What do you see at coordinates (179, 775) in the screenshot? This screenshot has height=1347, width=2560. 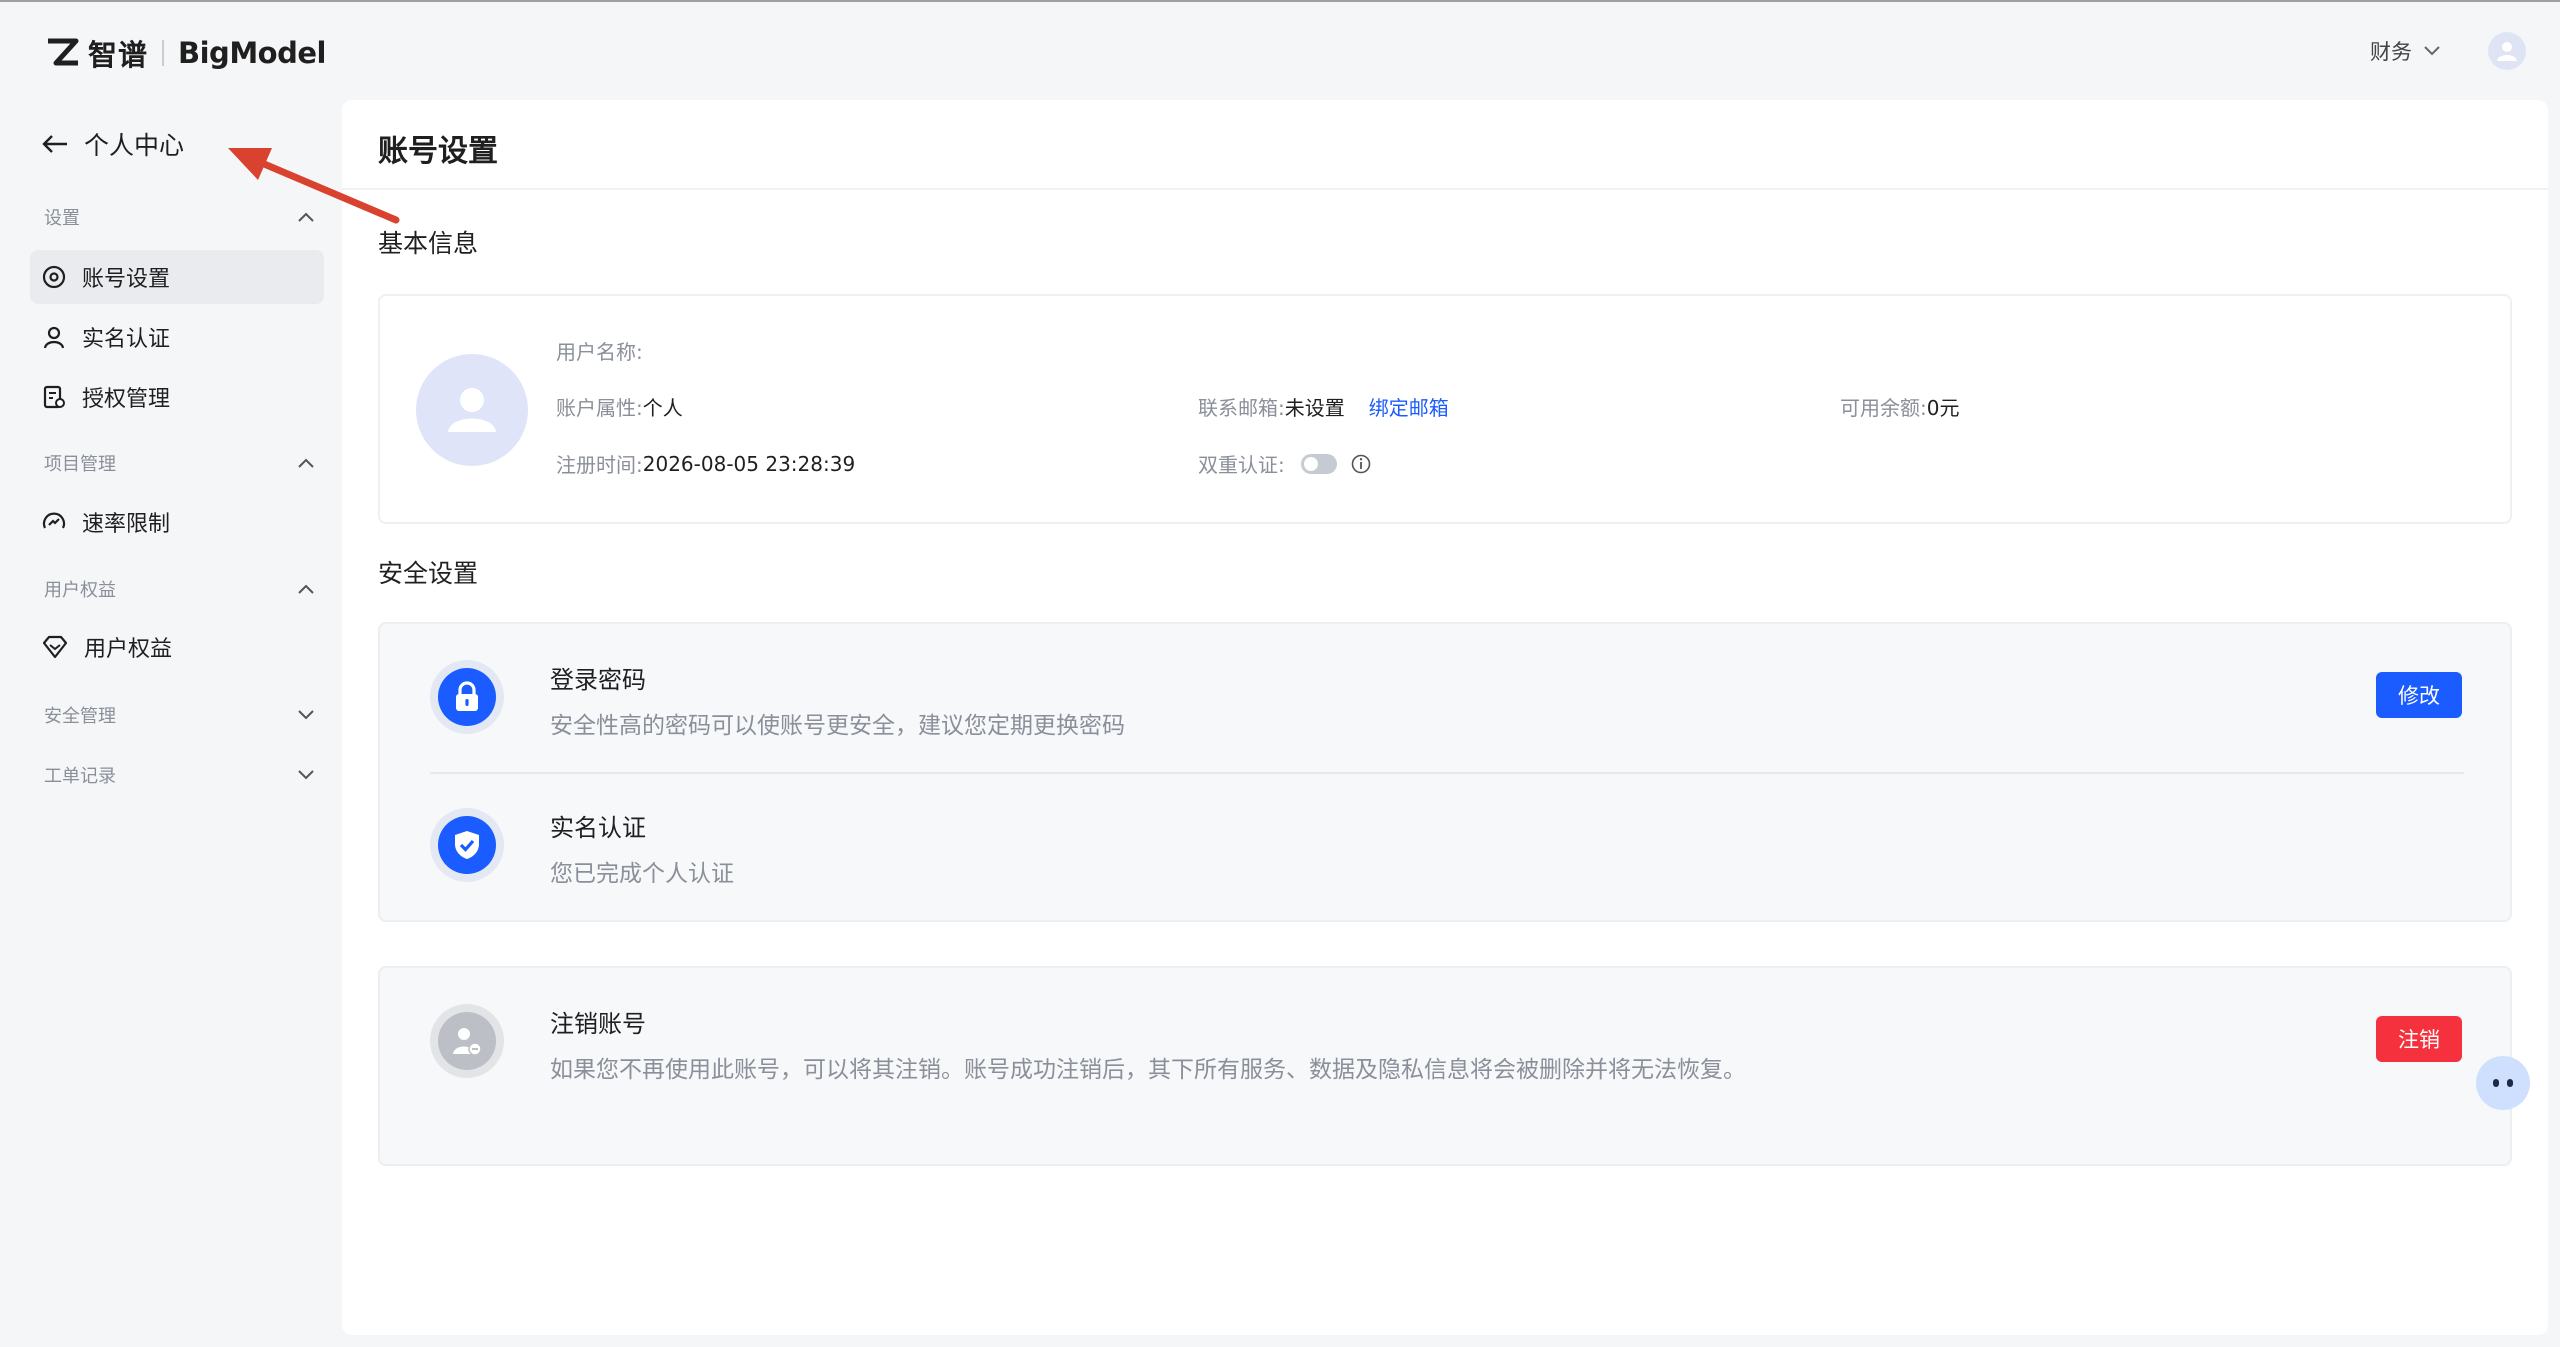 I see `sidebar-group-tickets: 工单记录` at bounding box center [179, 775].